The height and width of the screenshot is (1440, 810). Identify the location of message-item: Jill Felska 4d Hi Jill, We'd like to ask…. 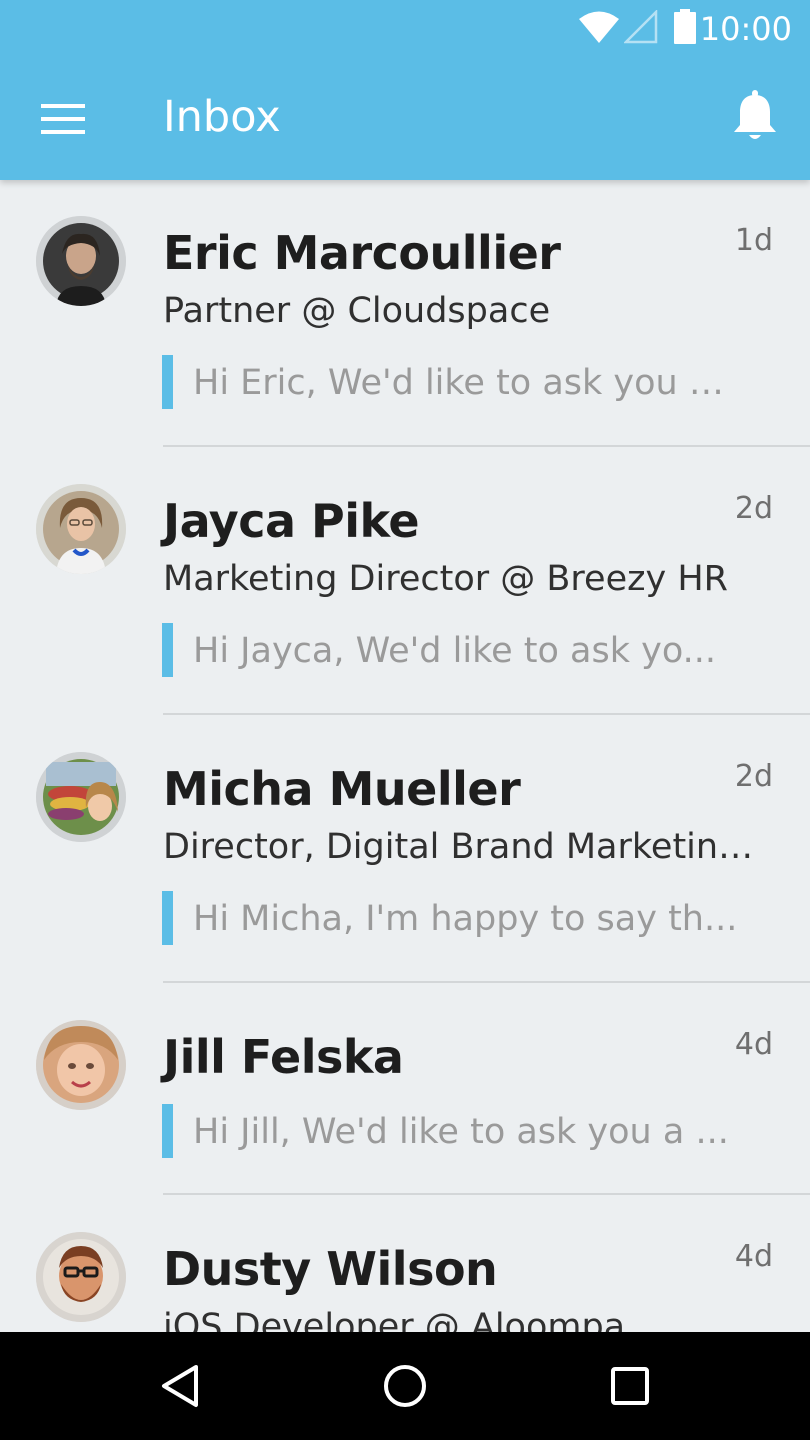
(405, 1090).